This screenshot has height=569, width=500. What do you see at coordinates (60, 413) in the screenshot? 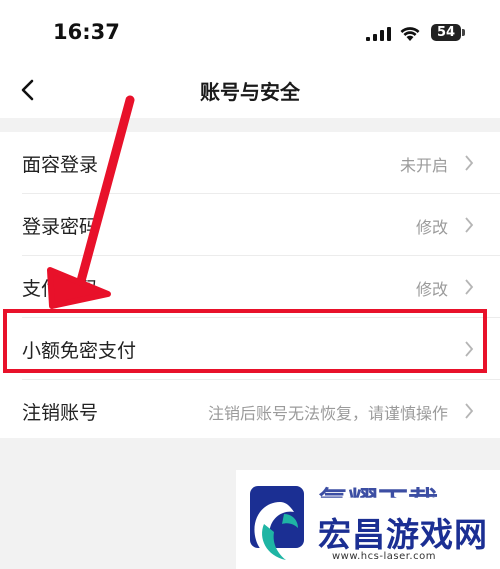
I see `row-label: 注销账号` at bounding box center [60, 413].